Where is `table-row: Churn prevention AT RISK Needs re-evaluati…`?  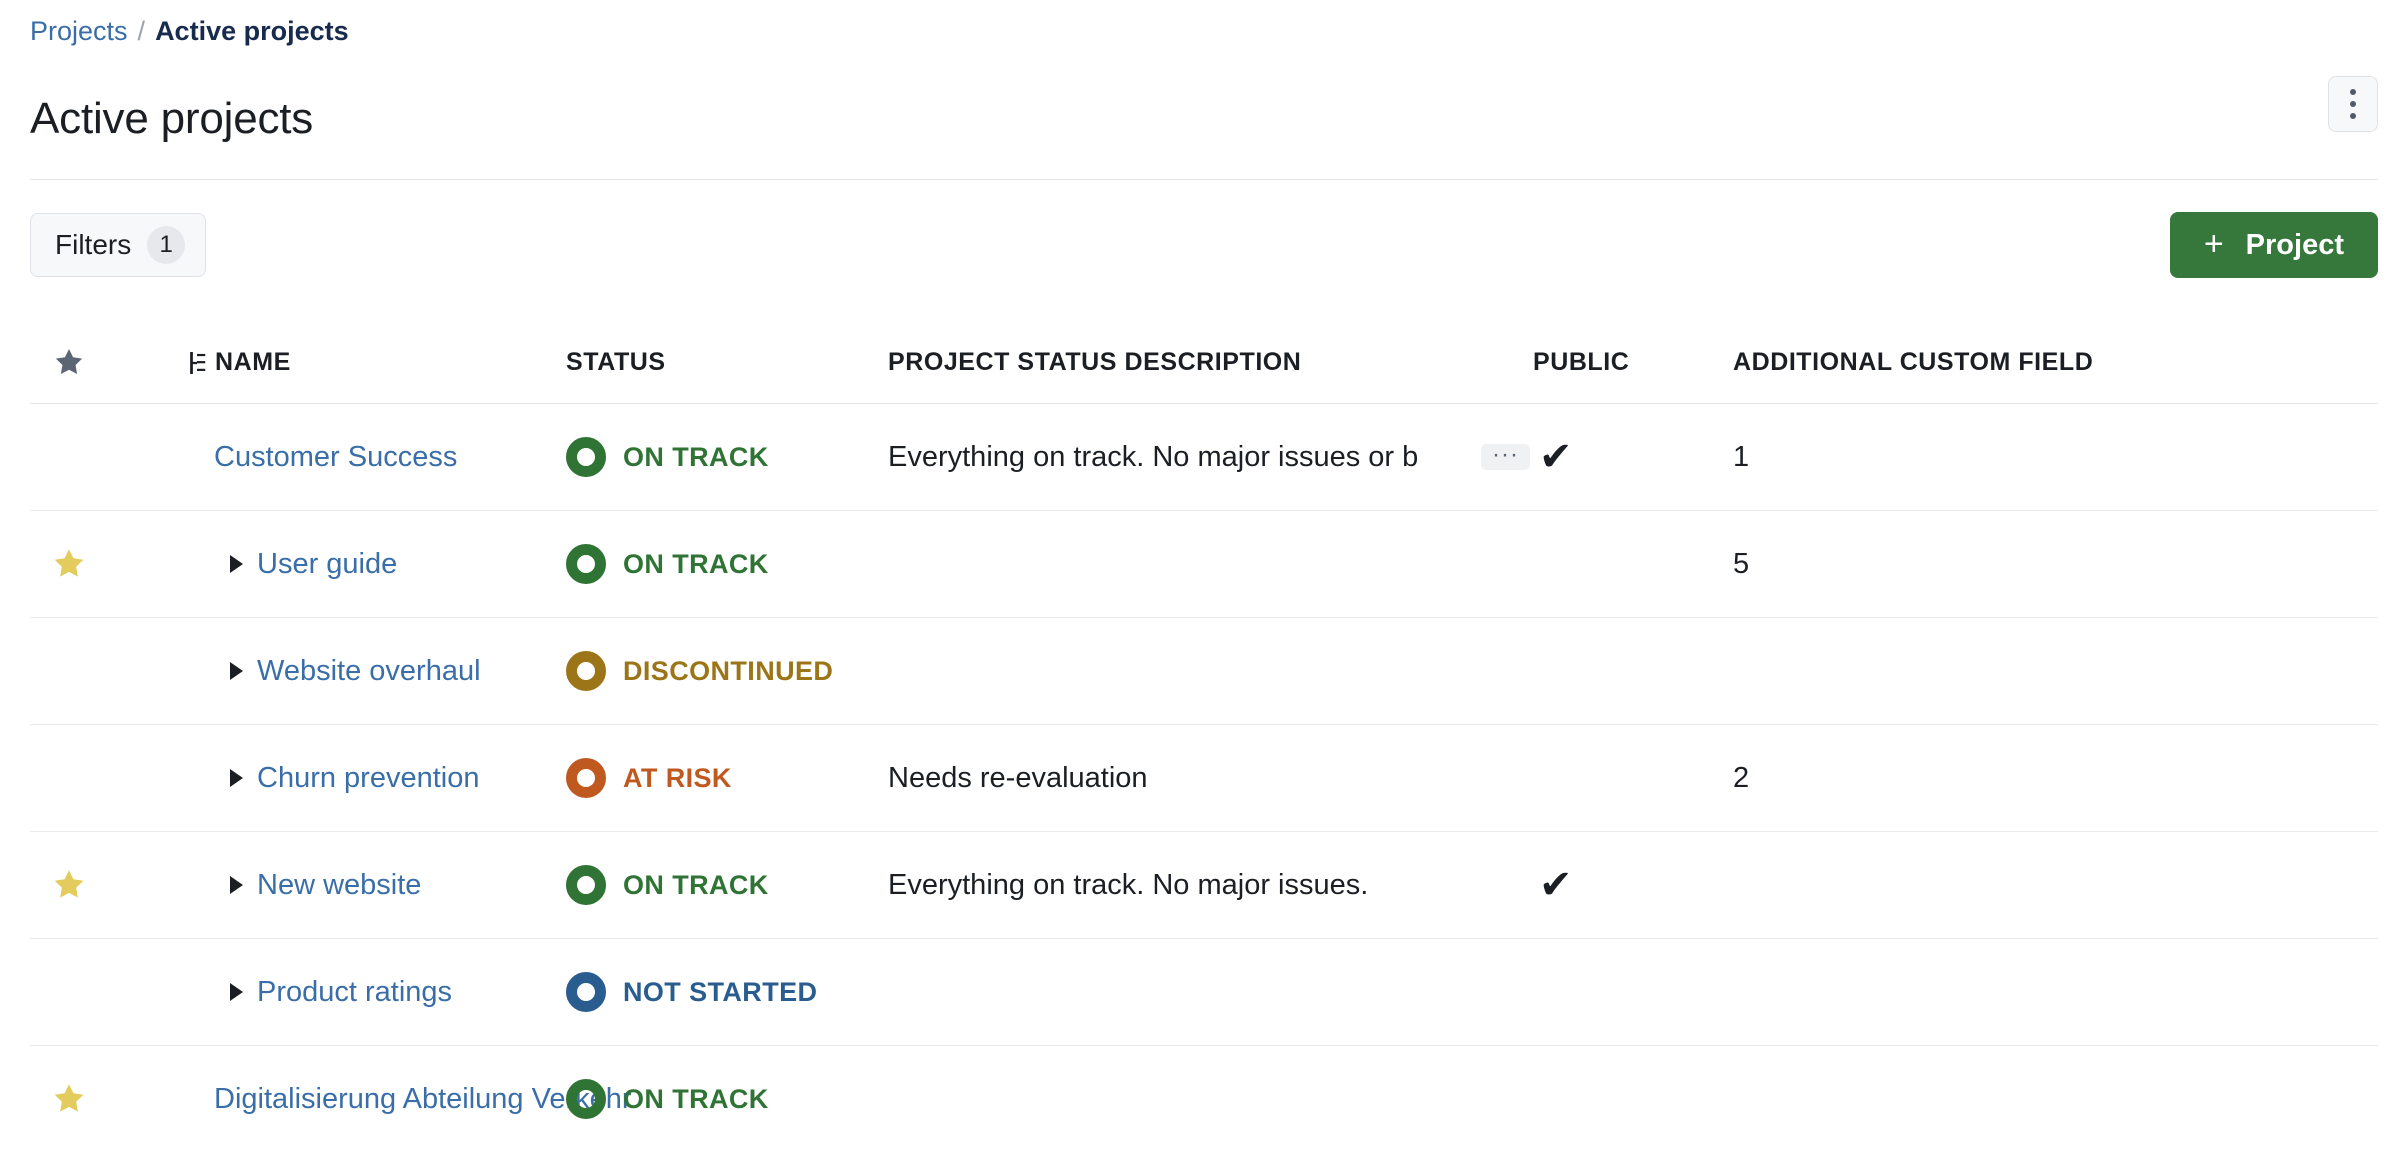
table-row: Churn prevention AT RISK Needs re-evaluati… is located at coordinates (1204, 778).